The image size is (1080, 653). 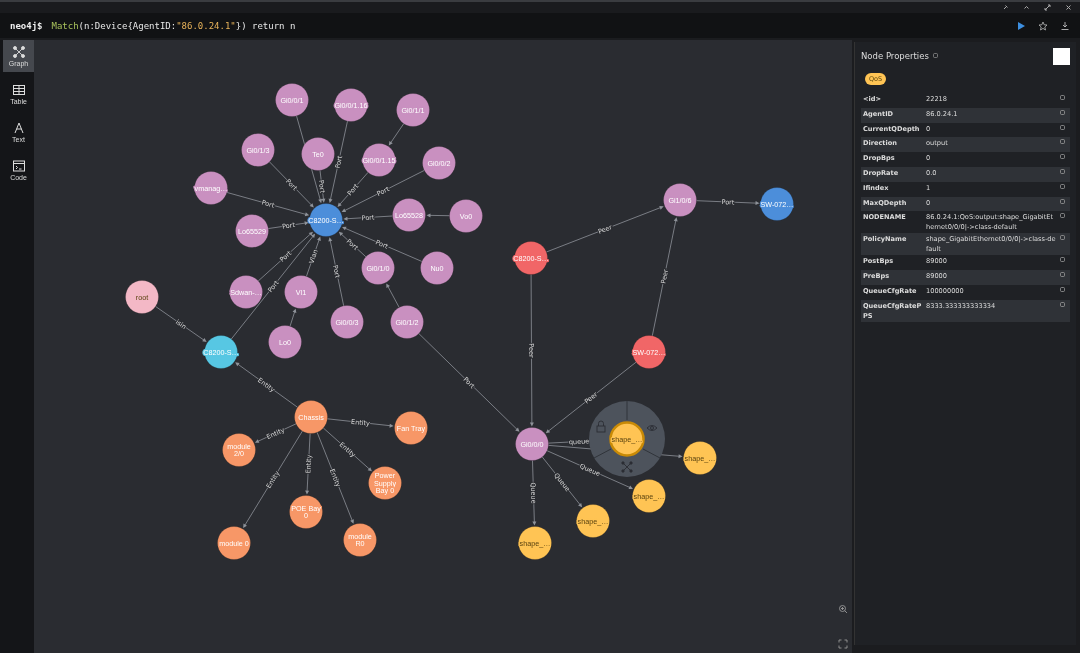 I want to click on play-icon, so click(x=1021, y=25).